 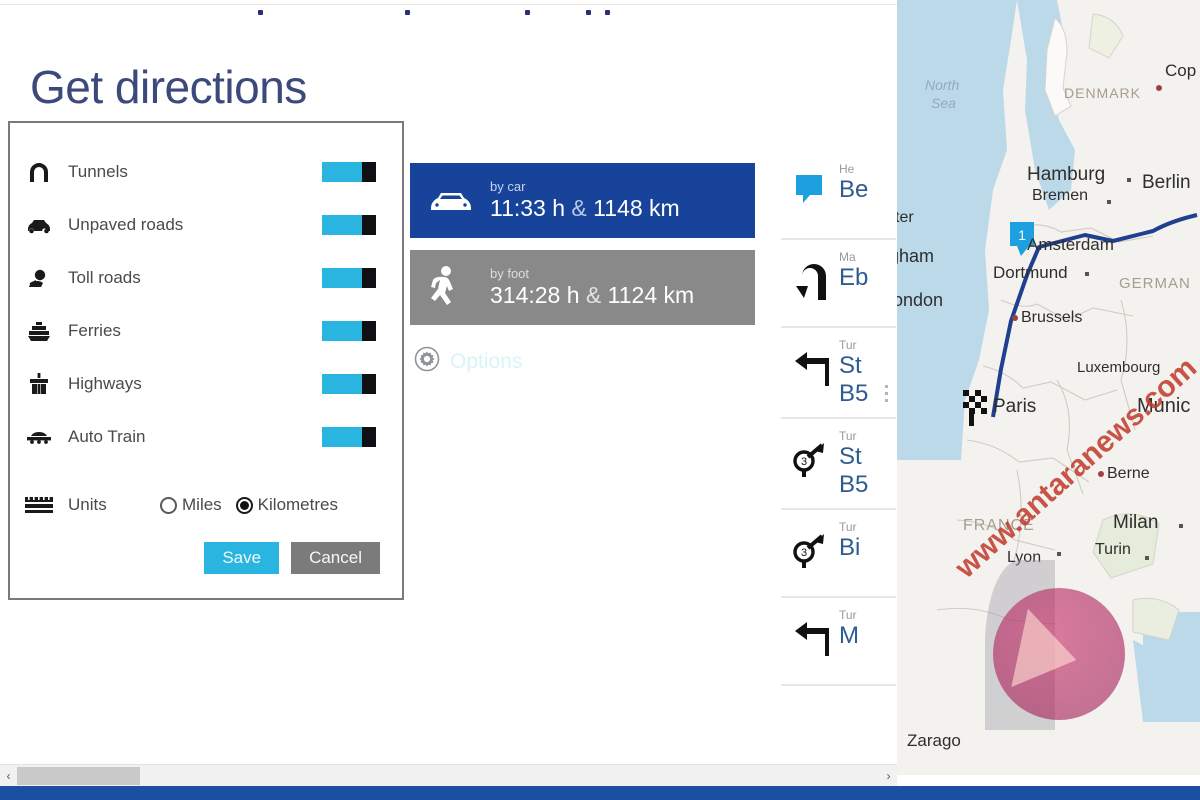 I want to click on direction-street: St, so click(x=850, y=365).